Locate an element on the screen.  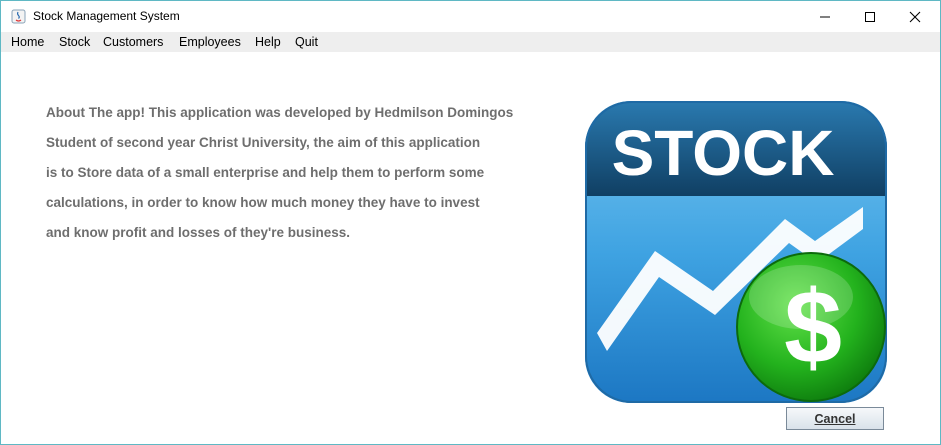
minimize-button is located at coordinates (825, 16).